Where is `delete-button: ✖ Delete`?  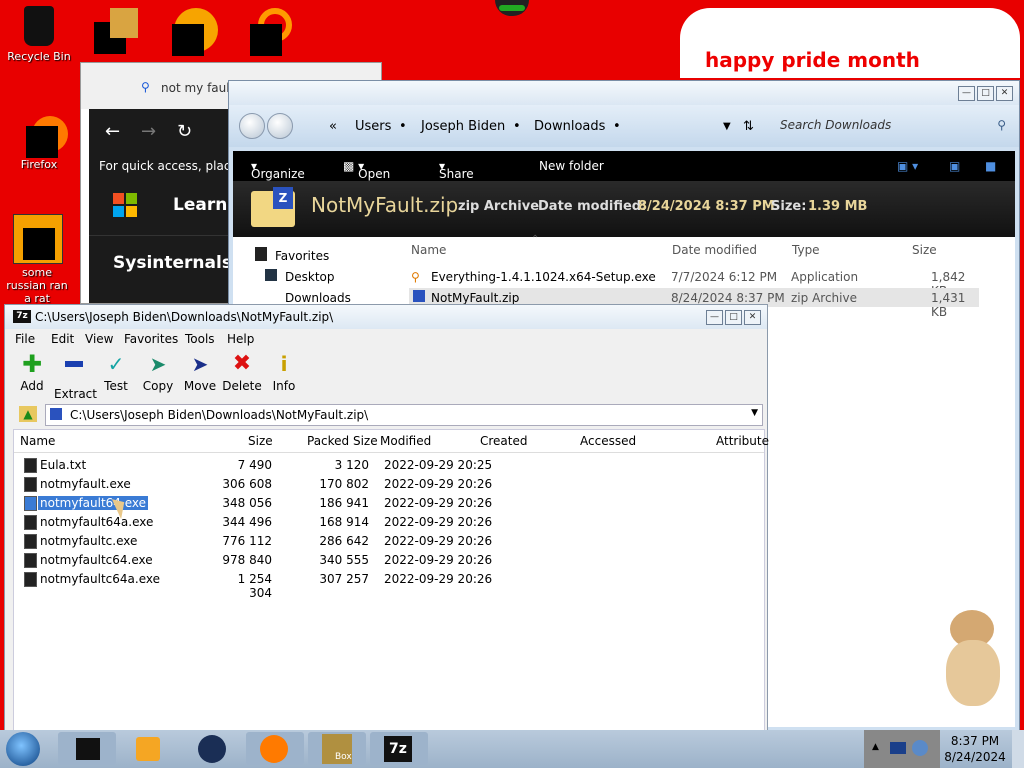 delete-button: ✖ Delete is located at coordinates (242, 373).